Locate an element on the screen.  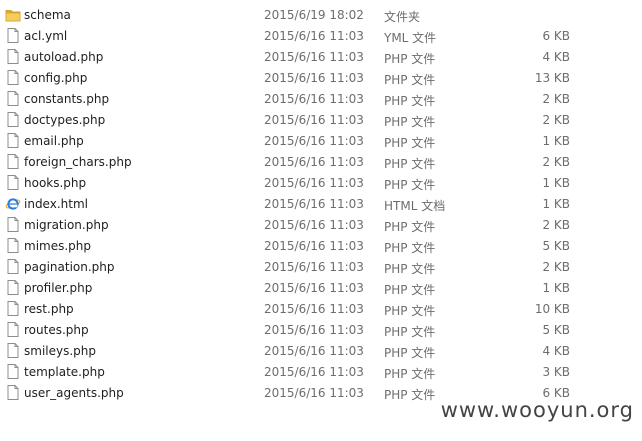
file-row: doctypes.php 2015/6/16 11:03 PHP 文件 2 KB is located at coordinates (321, 119).